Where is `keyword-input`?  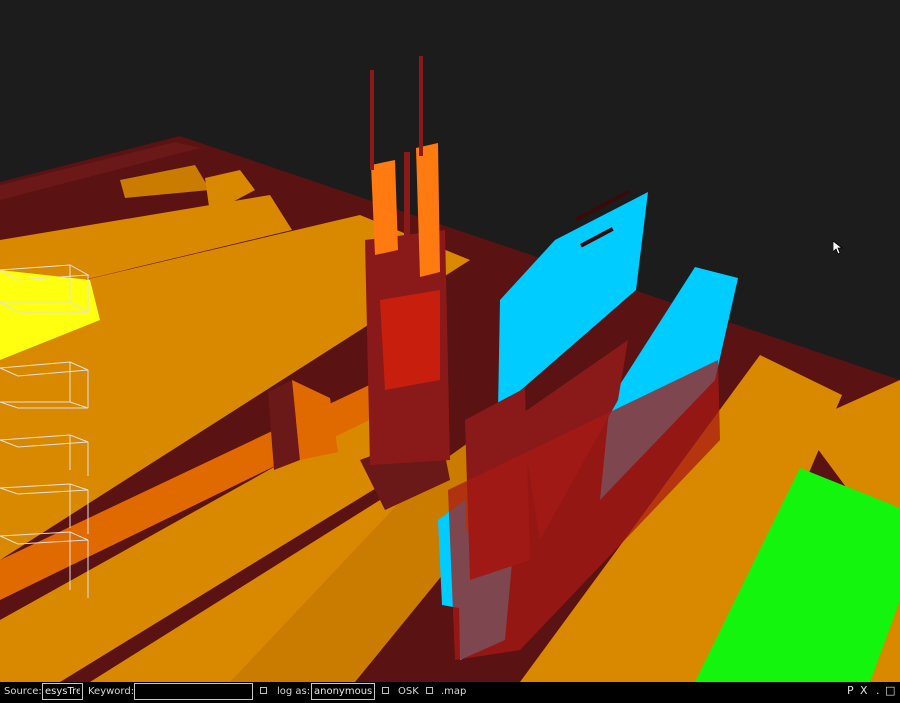 keyword-input is located at coordinates (193, 691).